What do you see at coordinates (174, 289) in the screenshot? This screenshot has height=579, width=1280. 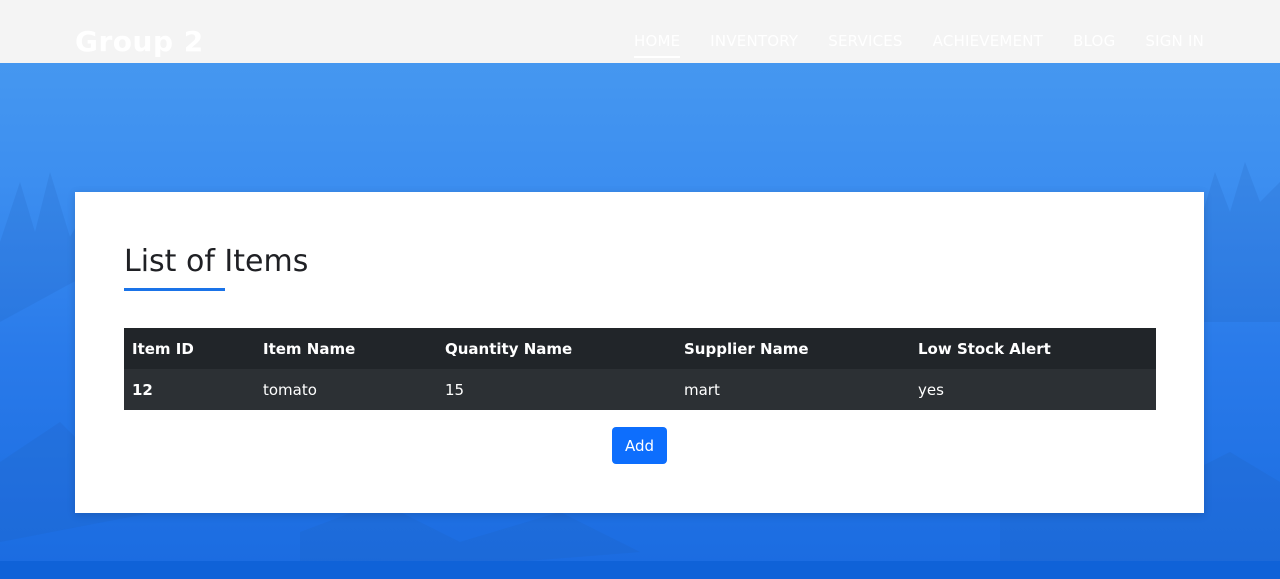 I see `title-underline` at bounding box center [174, 289].